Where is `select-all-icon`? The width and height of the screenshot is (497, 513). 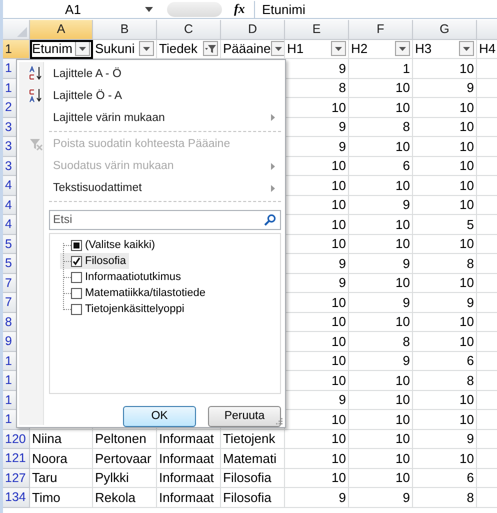 select-all-icon is located at coordinates (22, 31).